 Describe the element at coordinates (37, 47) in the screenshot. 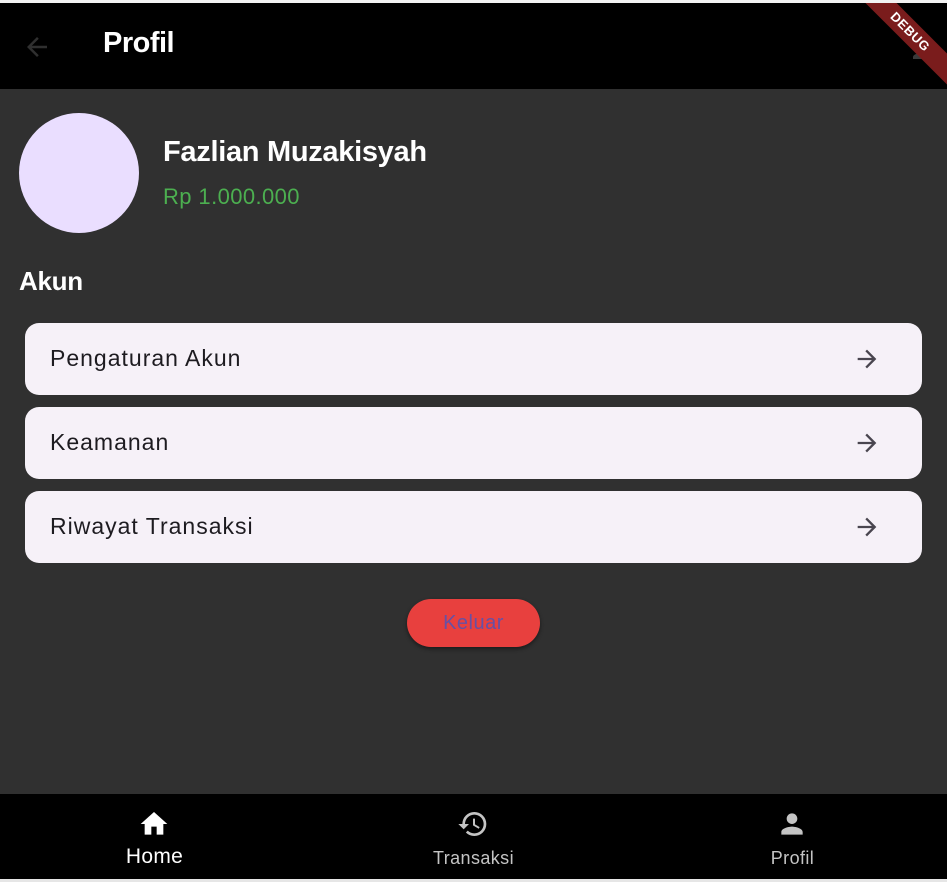

I see `arrow-back-icon` at that location.